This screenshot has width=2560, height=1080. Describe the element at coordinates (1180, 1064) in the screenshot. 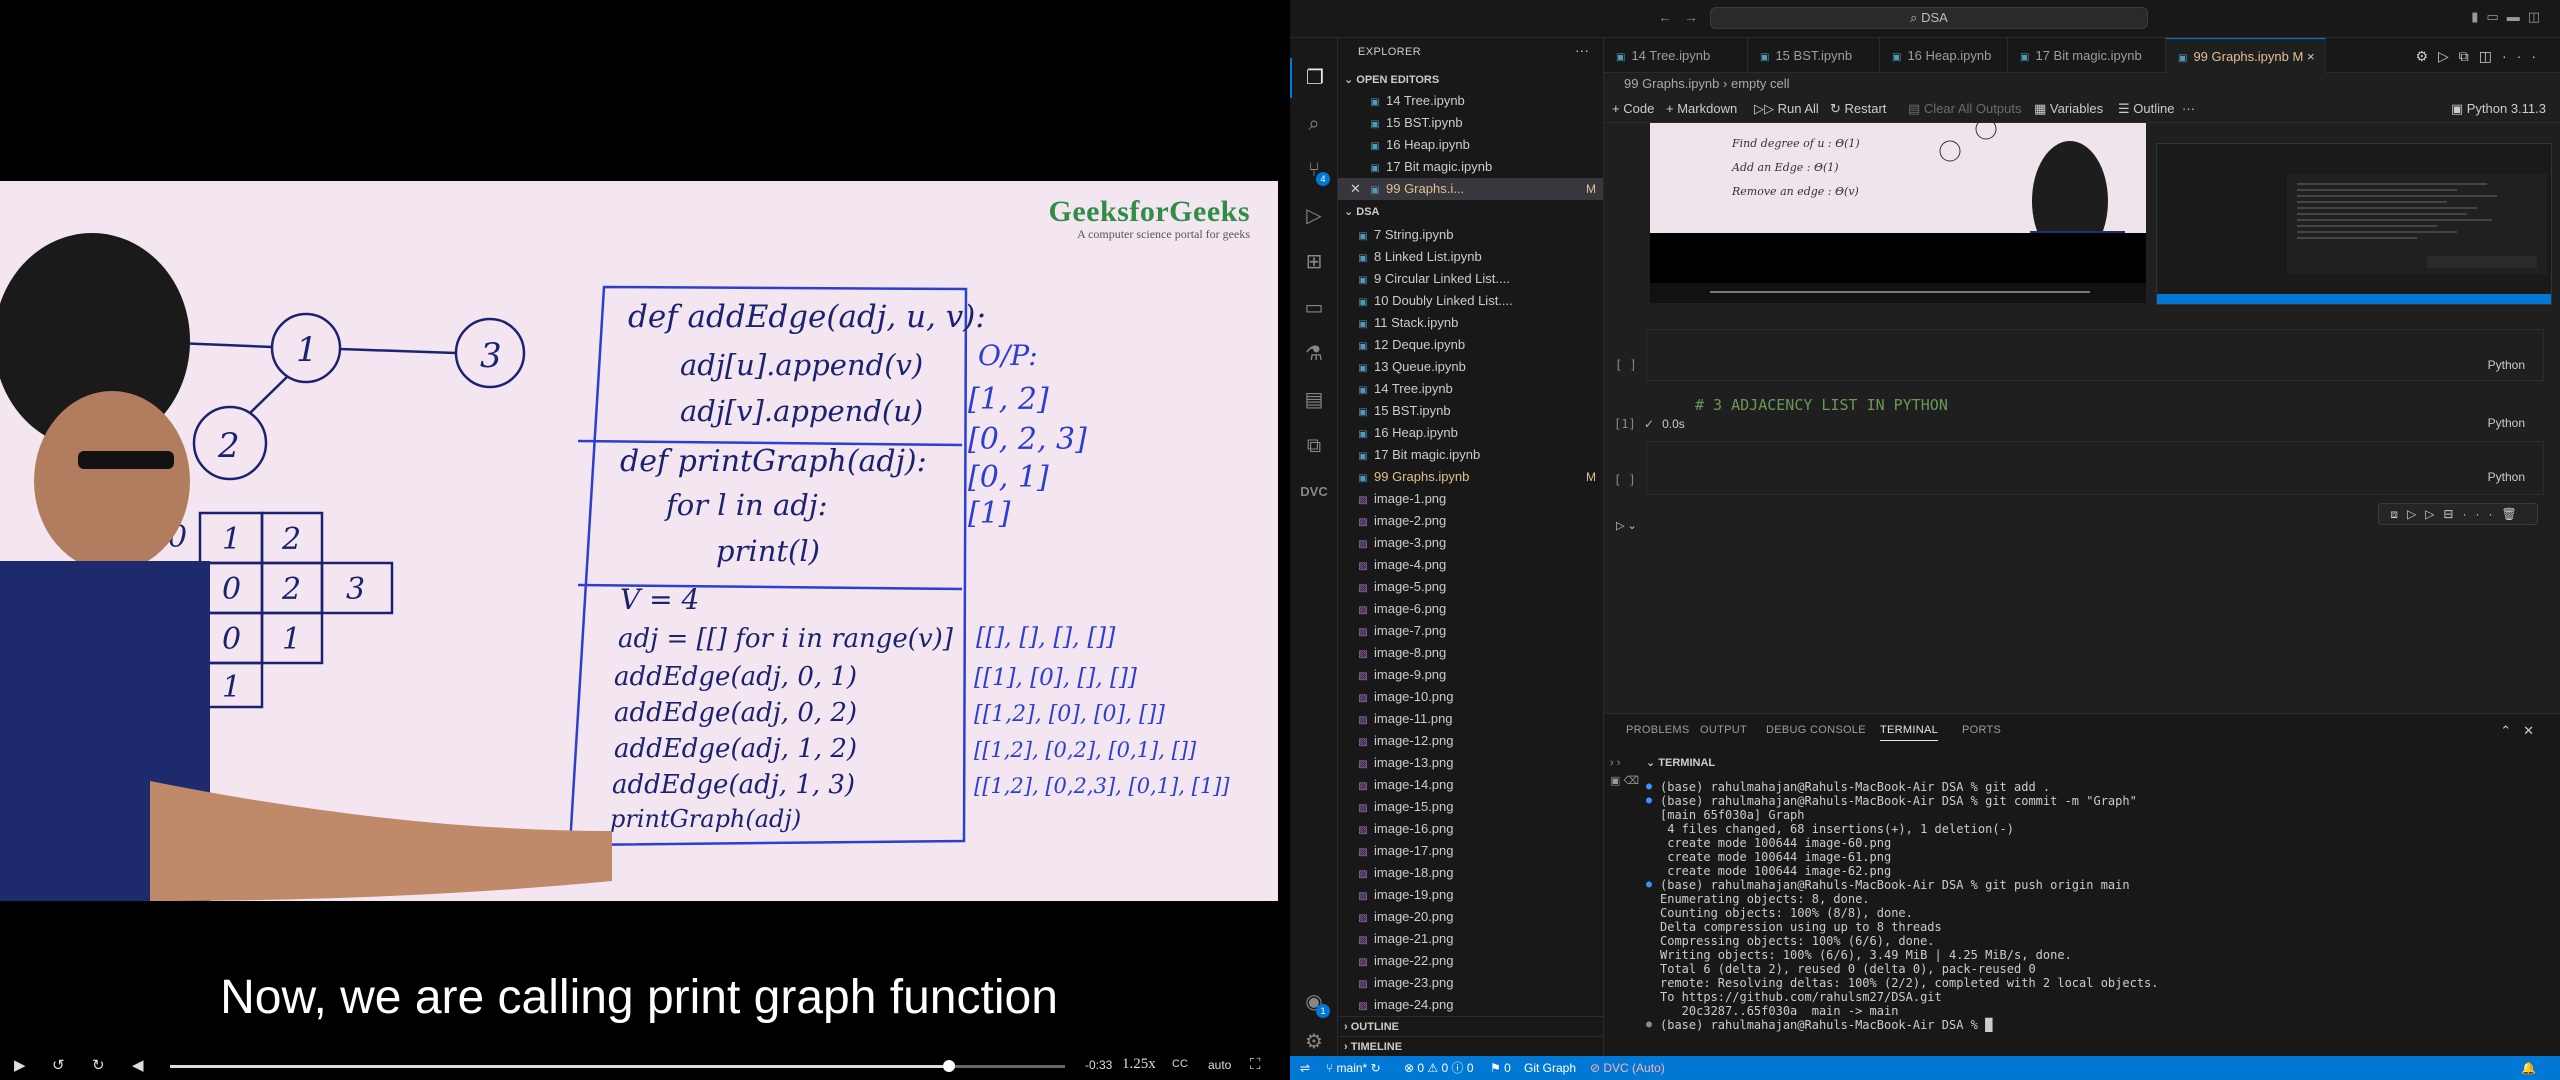

I see `captions-button: CC` at that location.